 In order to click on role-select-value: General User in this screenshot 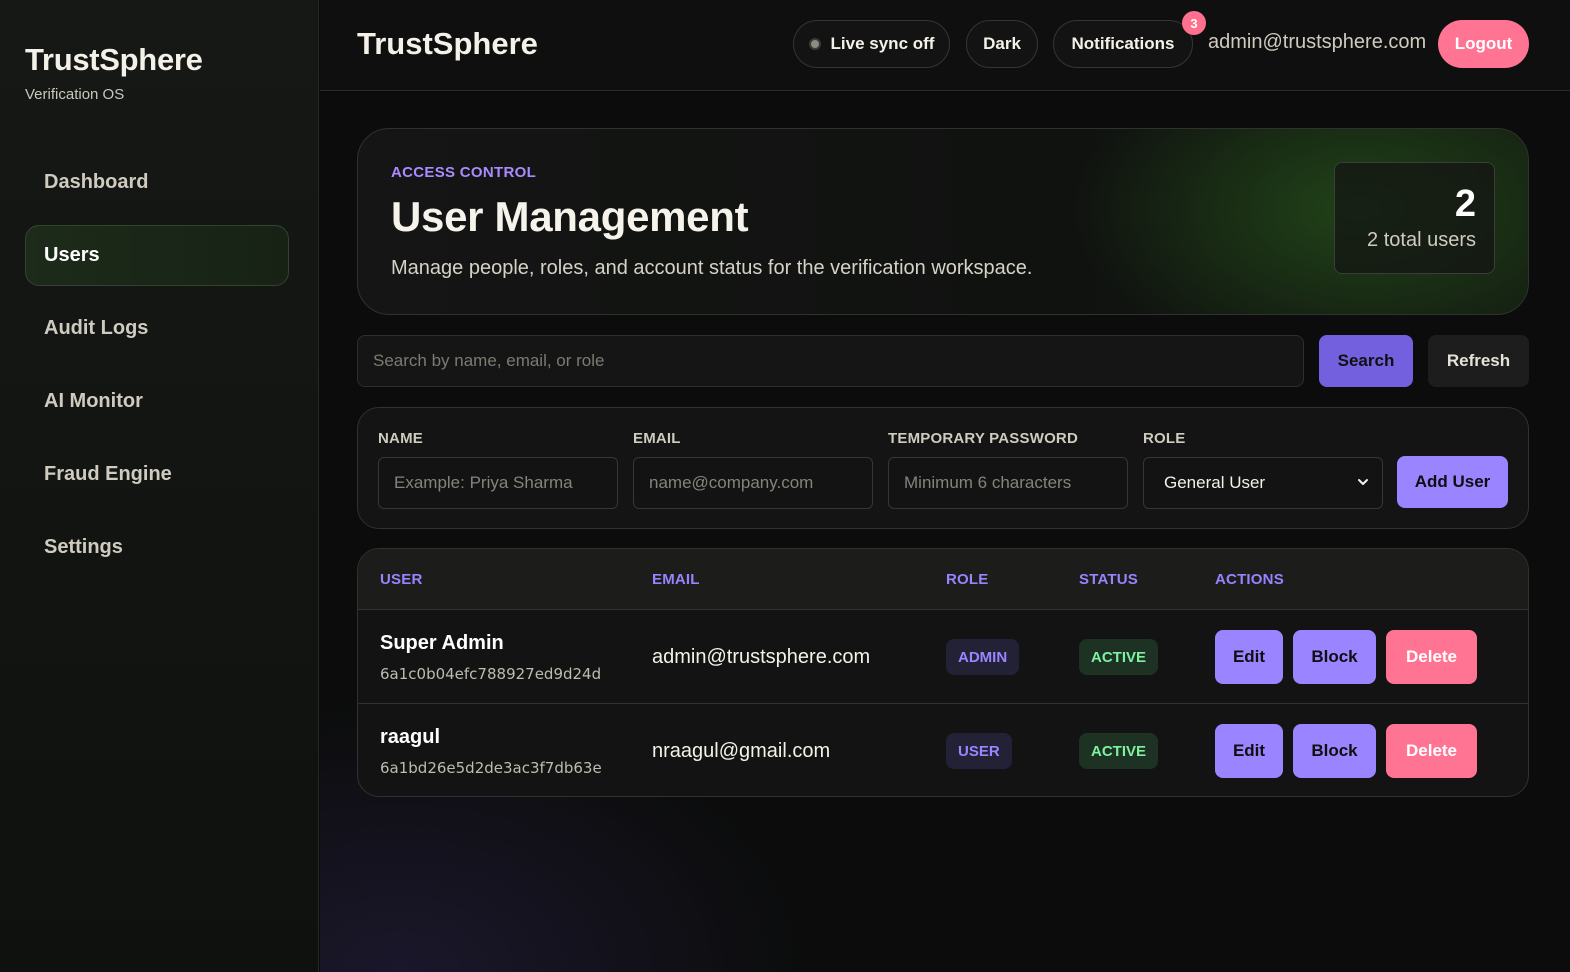, I will do `click(1215, 482)`.